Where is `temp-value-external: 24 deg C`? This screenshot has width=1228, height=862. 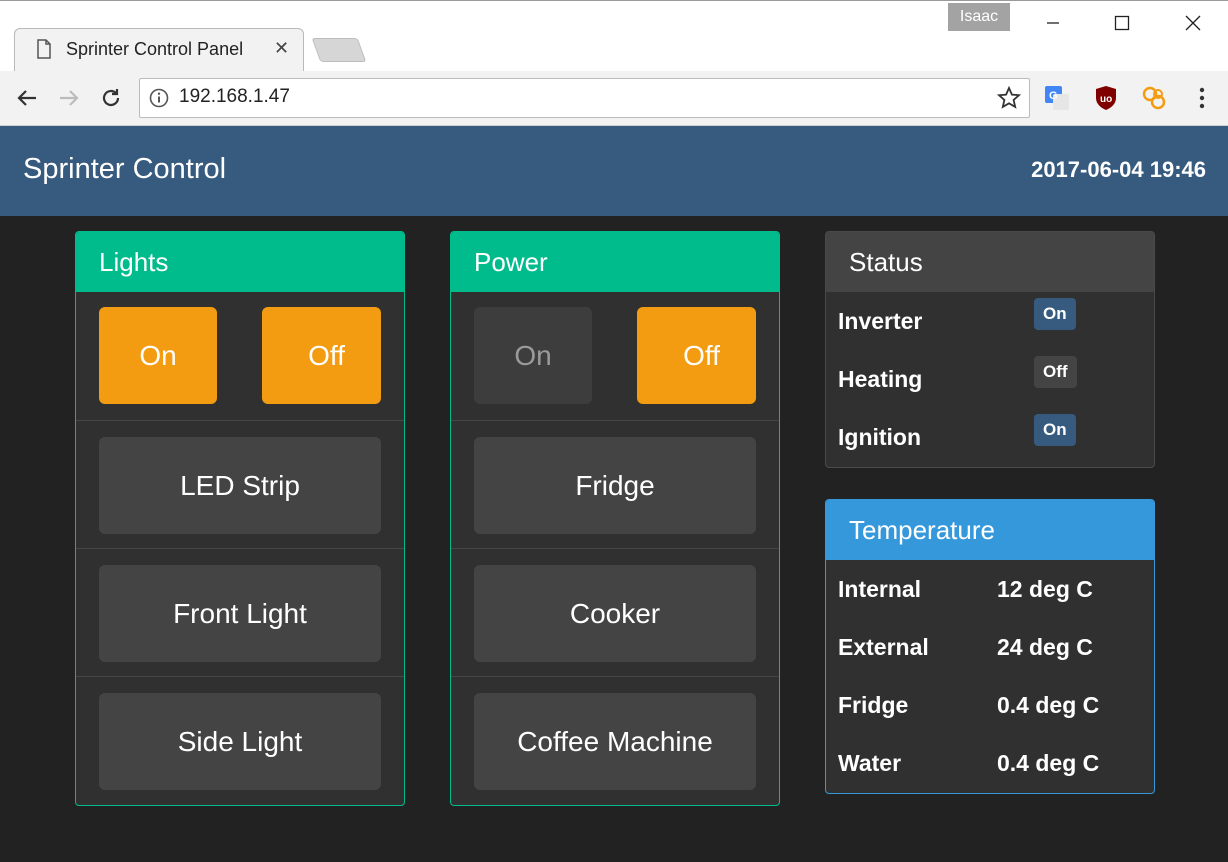
temp-value-external: 24 deg C is located at coordinates (1045, 647).